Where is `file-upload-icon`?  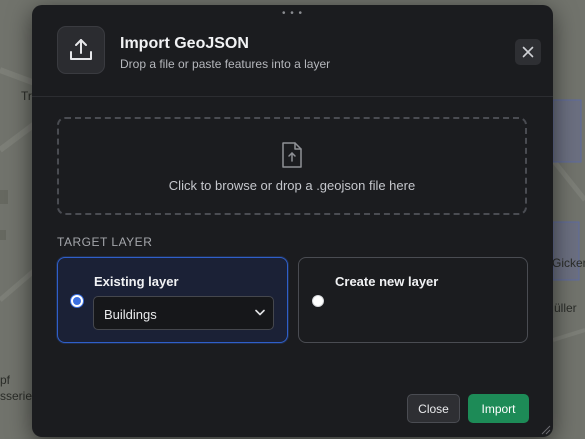
file-upload-icon is located at coordinates (292, 155).